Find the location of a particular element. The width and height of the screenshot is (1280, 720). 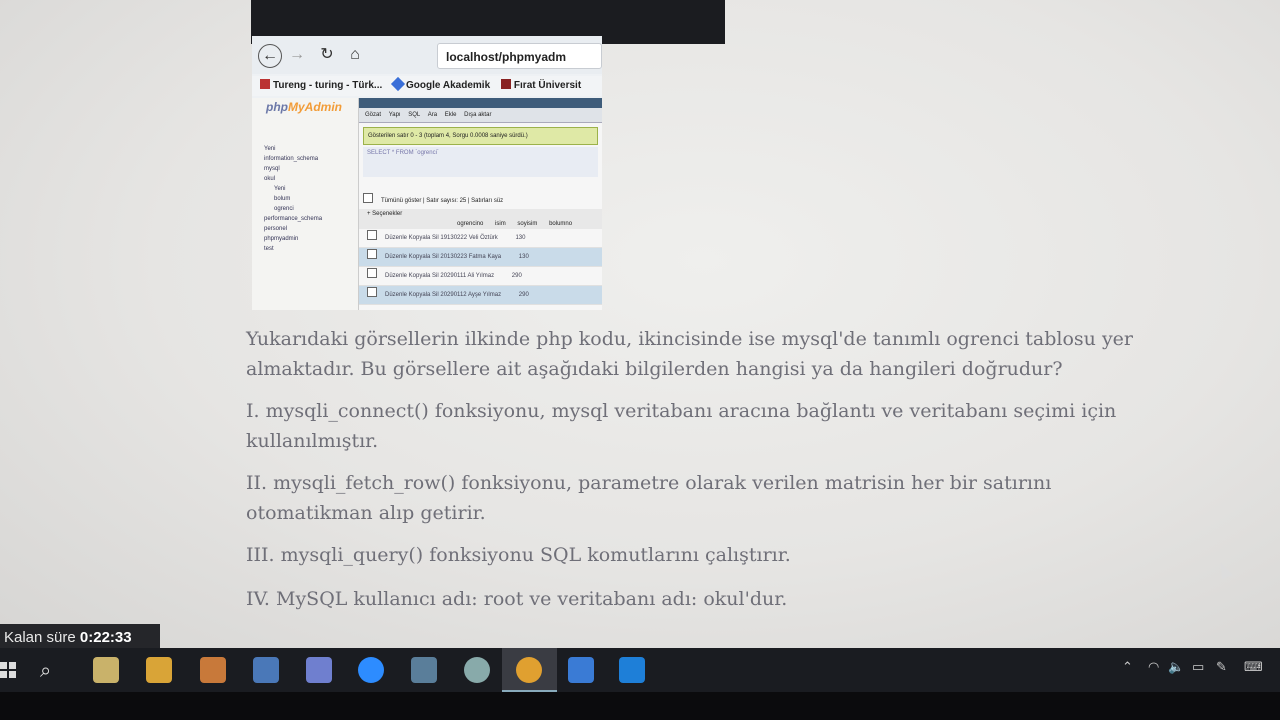

db-tree-item: bolum is located at coordinates (282, 199).